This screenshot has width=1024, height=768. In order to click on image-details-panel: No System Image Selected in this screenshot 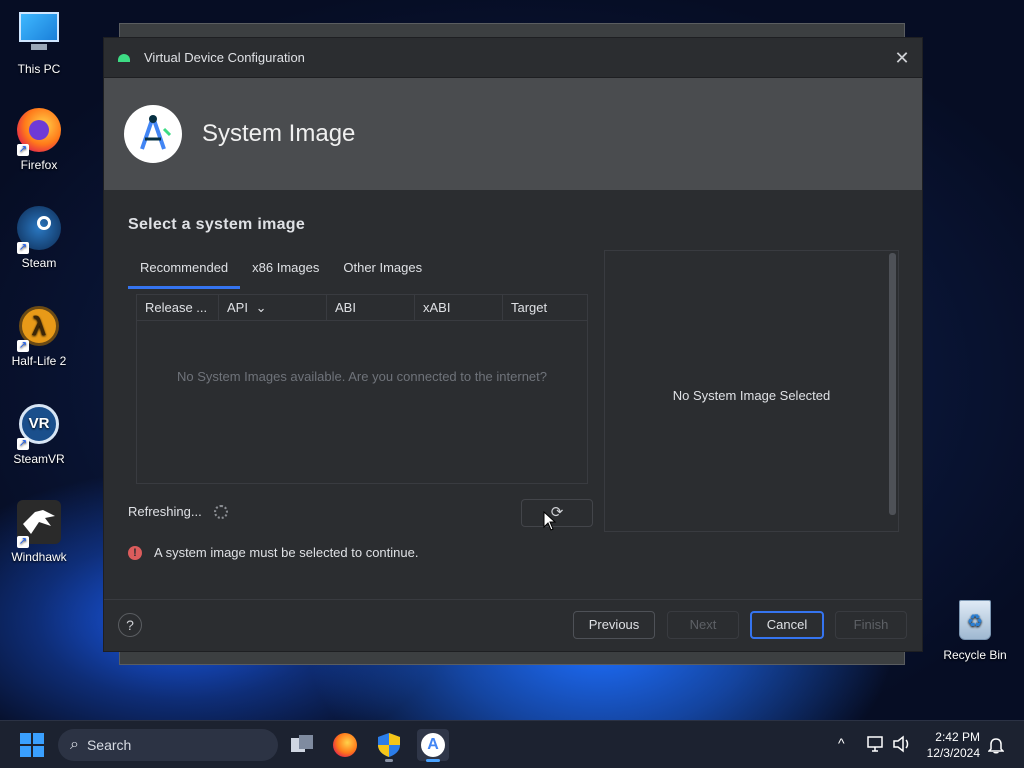, I will do `click(751, 391)`.